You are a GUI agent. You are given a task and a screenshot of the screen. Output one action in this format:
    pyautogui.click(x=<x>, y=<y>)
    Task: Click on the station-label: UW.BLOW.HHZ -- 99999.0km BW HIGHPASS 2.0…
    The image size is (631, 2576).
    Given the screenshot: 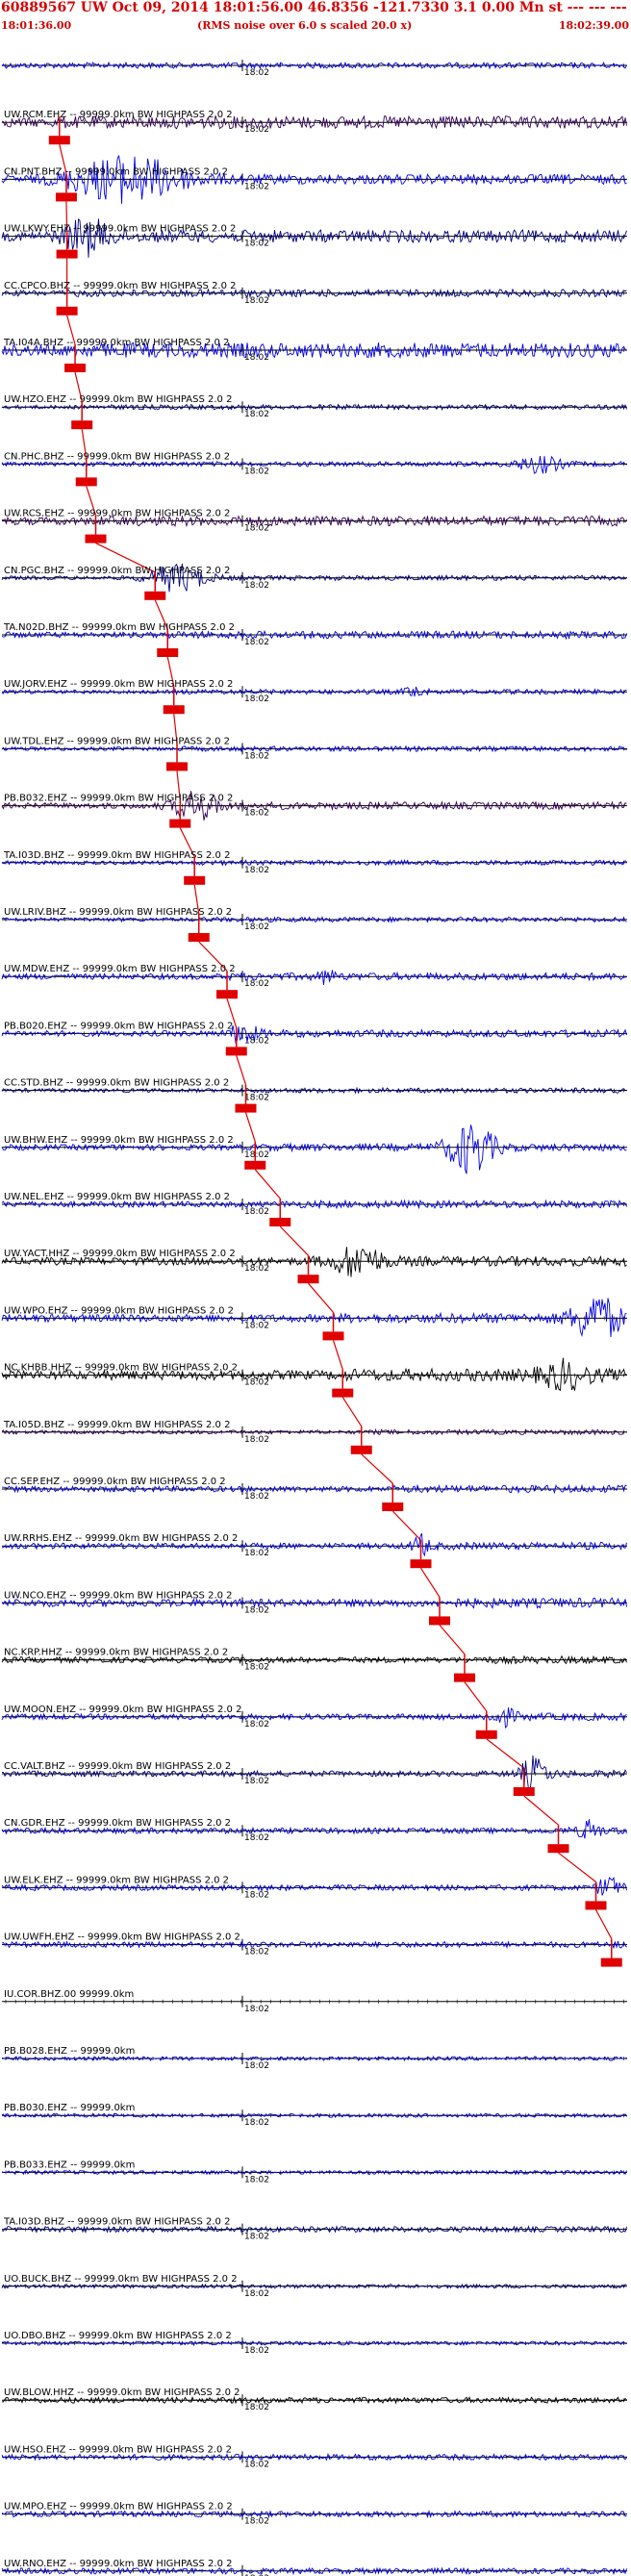 What is the action you would take?
    pyautogui.click(x=122, y=2392)
    